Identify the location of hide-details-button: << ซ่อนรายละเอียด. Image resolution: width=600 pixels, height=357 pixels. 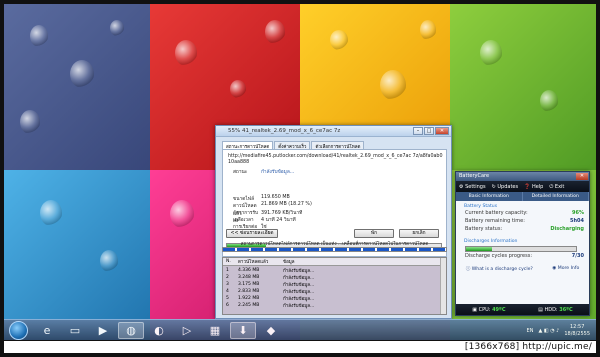
(252, 233).